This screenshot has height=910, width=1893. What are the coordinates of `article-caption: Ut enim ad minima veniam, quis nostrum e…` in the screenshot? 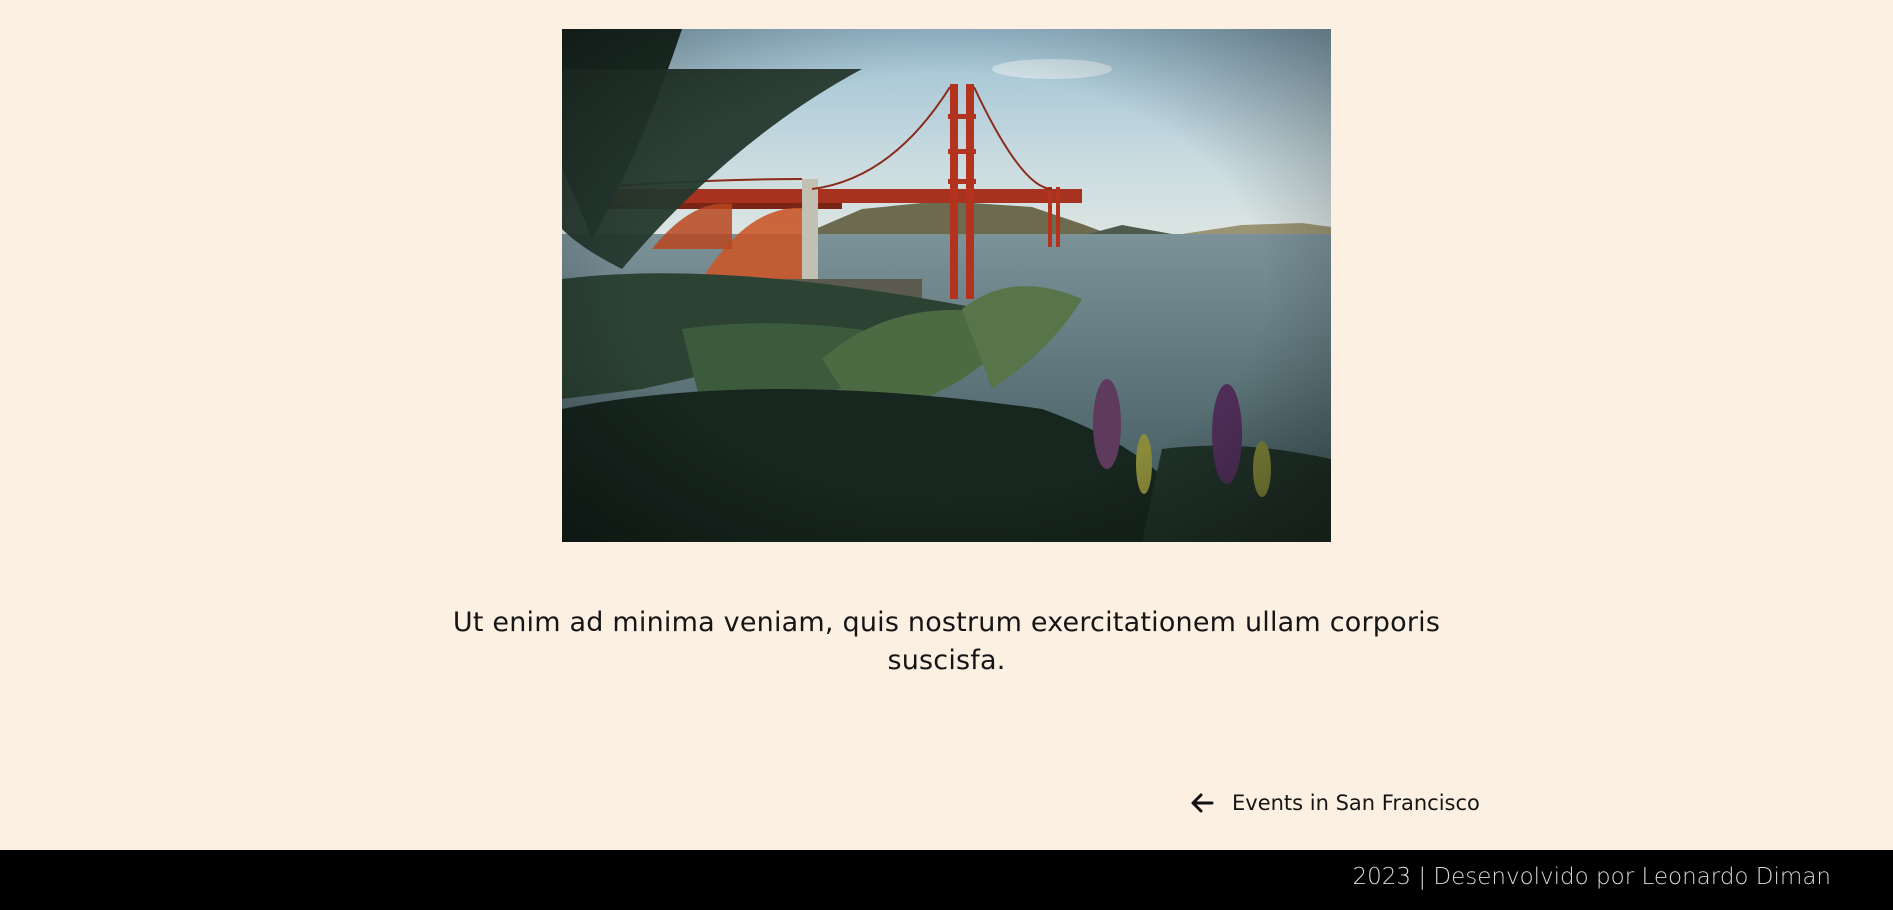 It's located at (946, 641).